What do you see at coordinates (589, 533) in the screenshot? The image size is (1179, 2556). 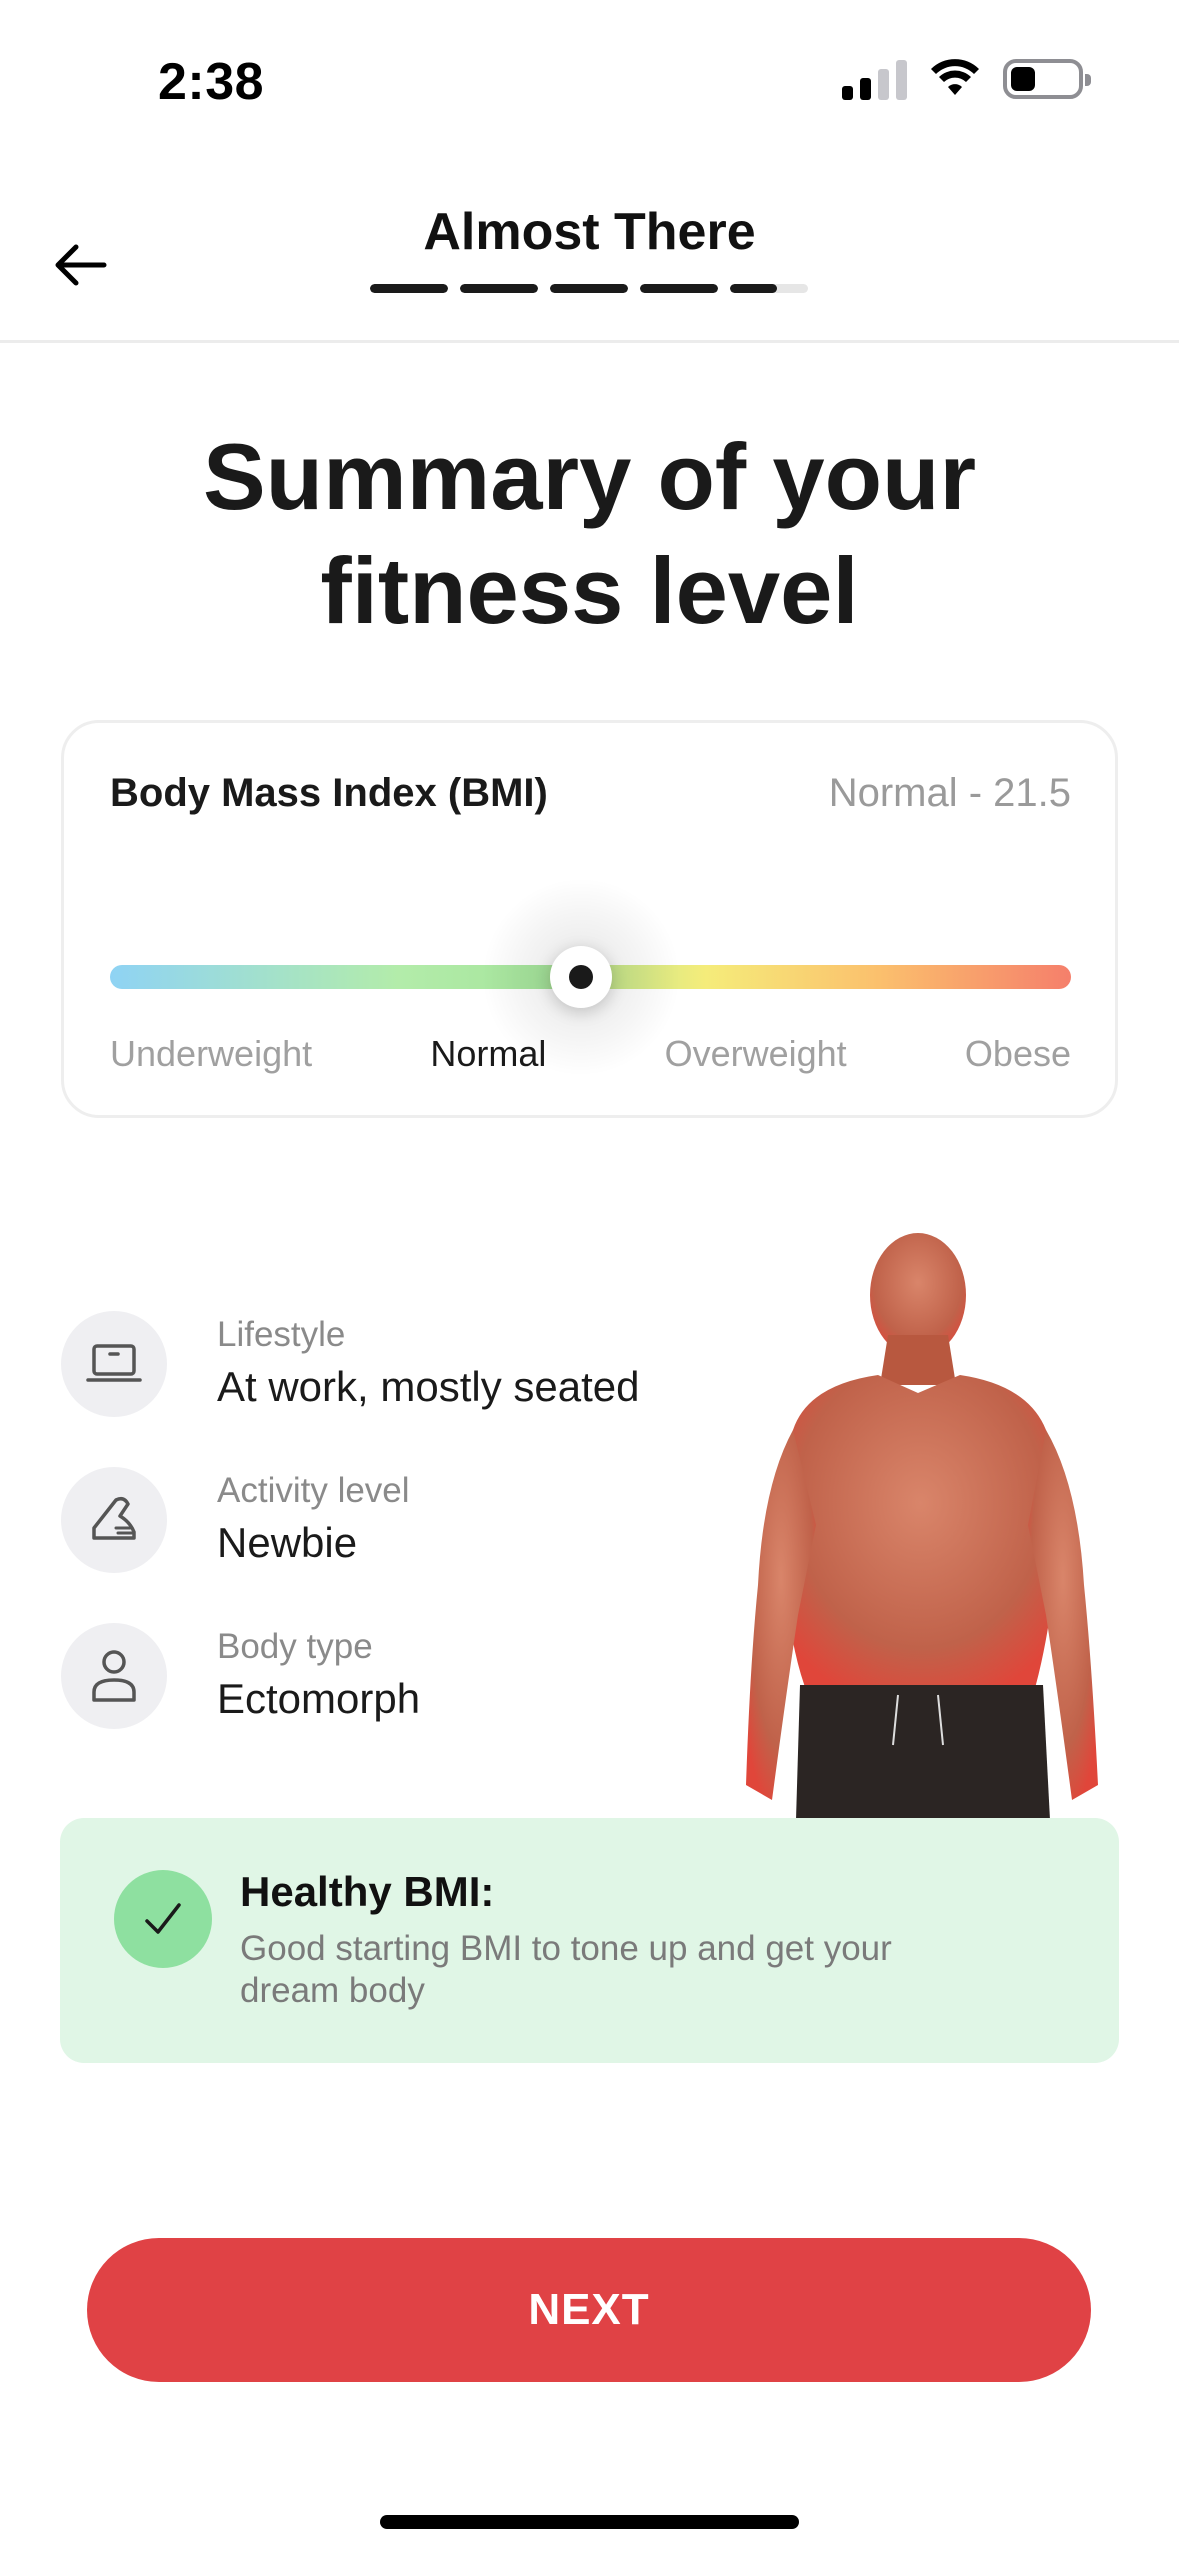 I see `page-title: Summary of your fitness level` at bounding box center [589, 533].